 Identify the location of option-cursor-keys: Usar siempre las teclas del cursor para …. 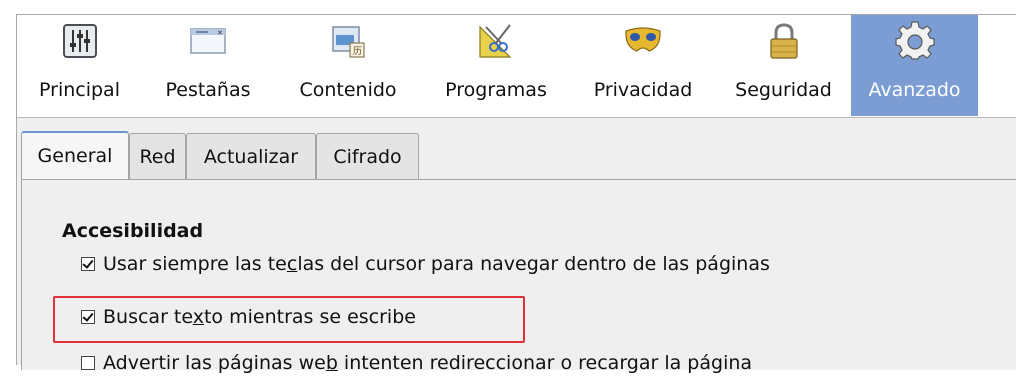
(425, 264).